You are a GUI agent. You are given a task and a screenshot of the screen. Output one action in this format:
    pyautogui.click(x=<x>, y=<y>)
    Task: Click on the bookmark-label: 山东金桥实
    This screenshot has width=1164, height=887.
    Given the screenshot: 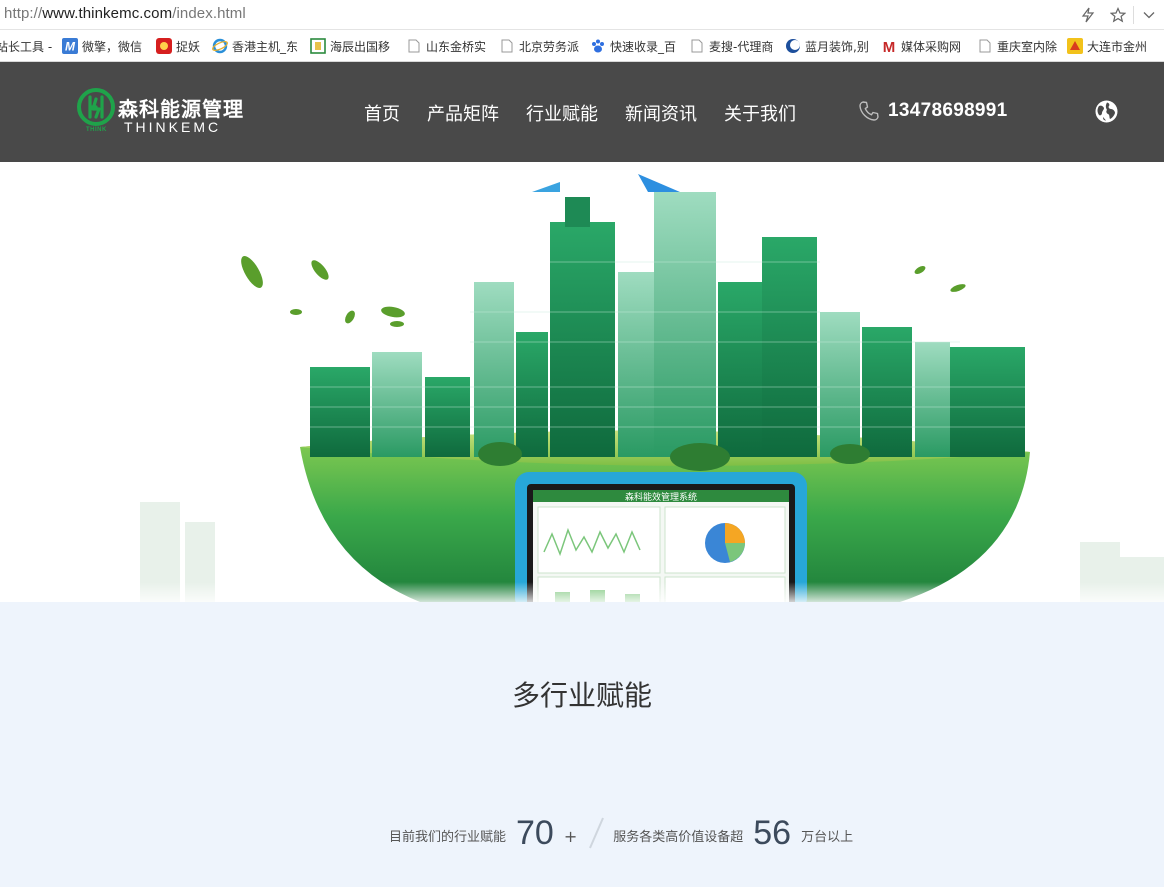 What is the action you would take?
    pyautogui.click(x=456, y=46)
    